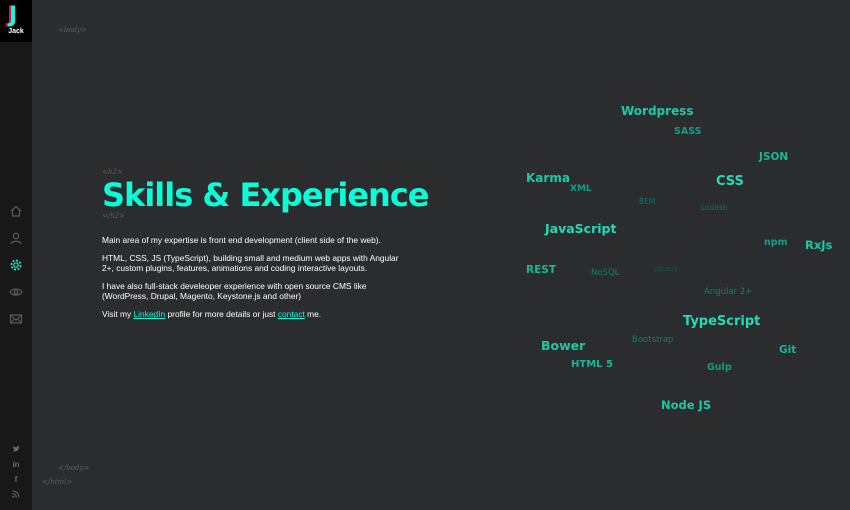  I want to click on nav-home, so click(16, 211).